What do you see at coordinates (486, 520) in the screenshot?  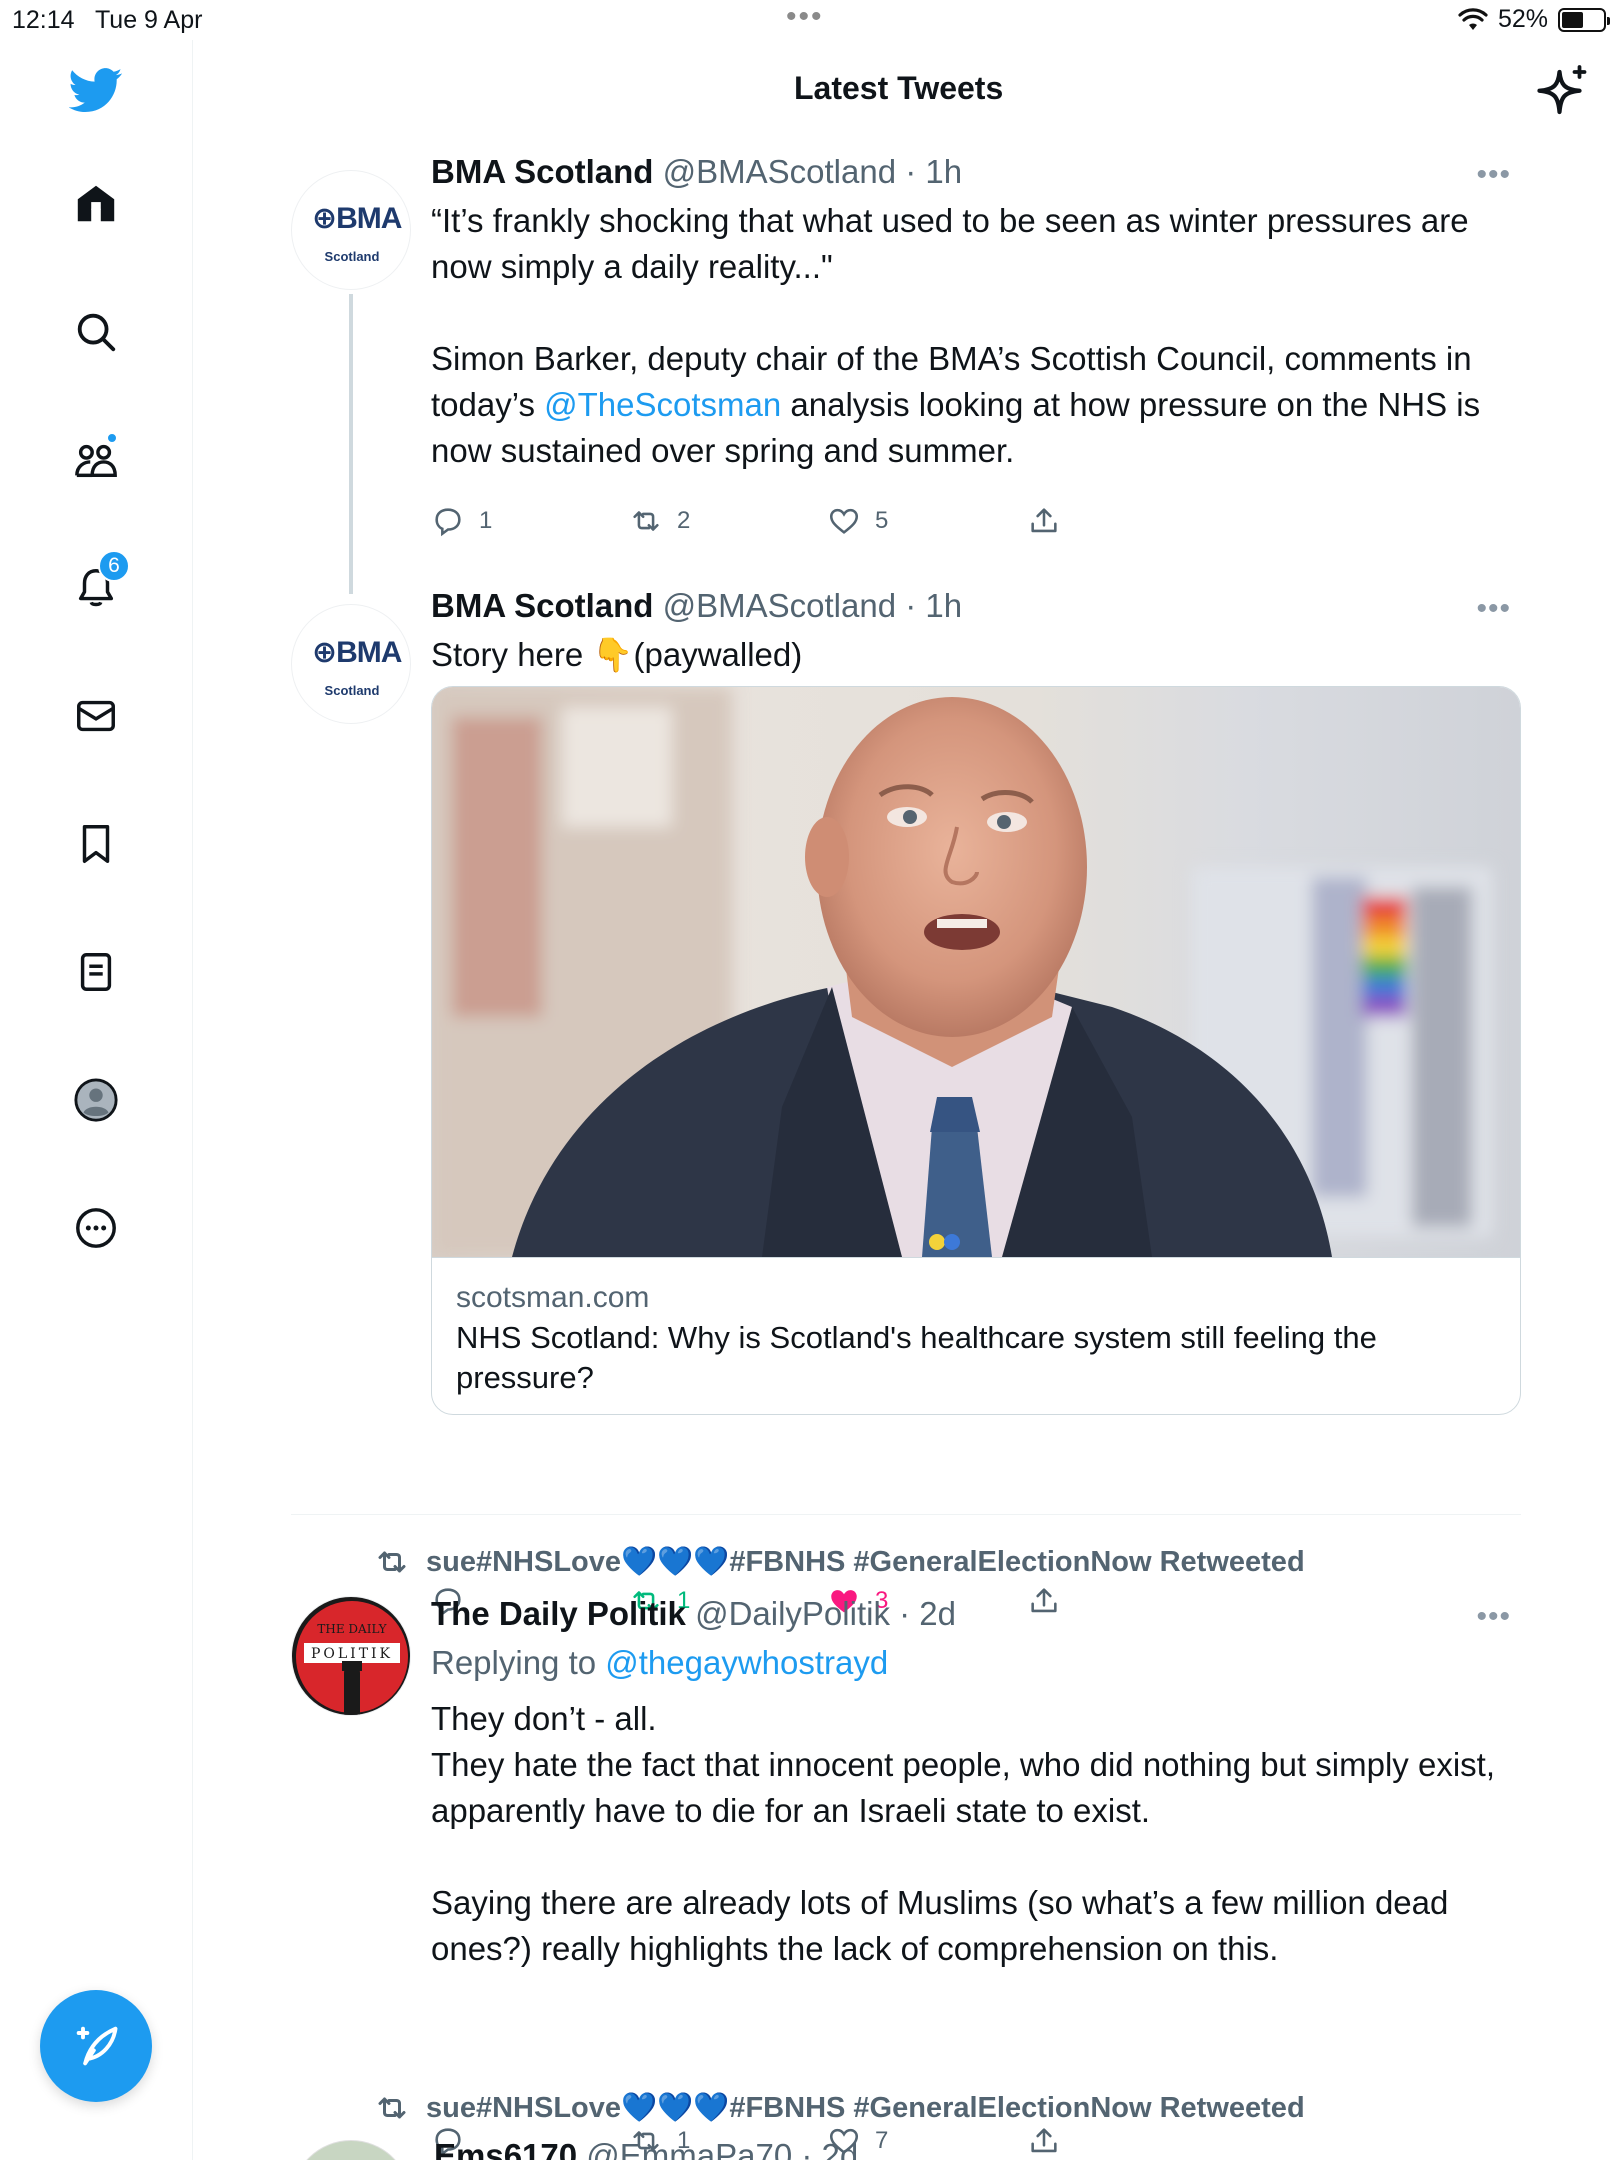 I see `reply-count: 1` at bounding box center [486, 520].